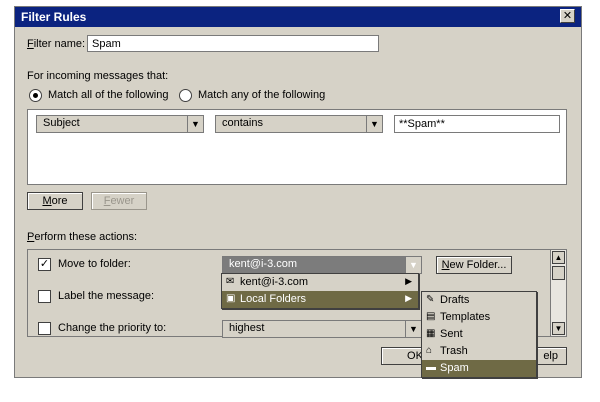 The height and width of the screenshot is (402, 600). Describe the element at coordinates (120, 124) in the screenshot. I see `field-select: Subject ▼` at that location.